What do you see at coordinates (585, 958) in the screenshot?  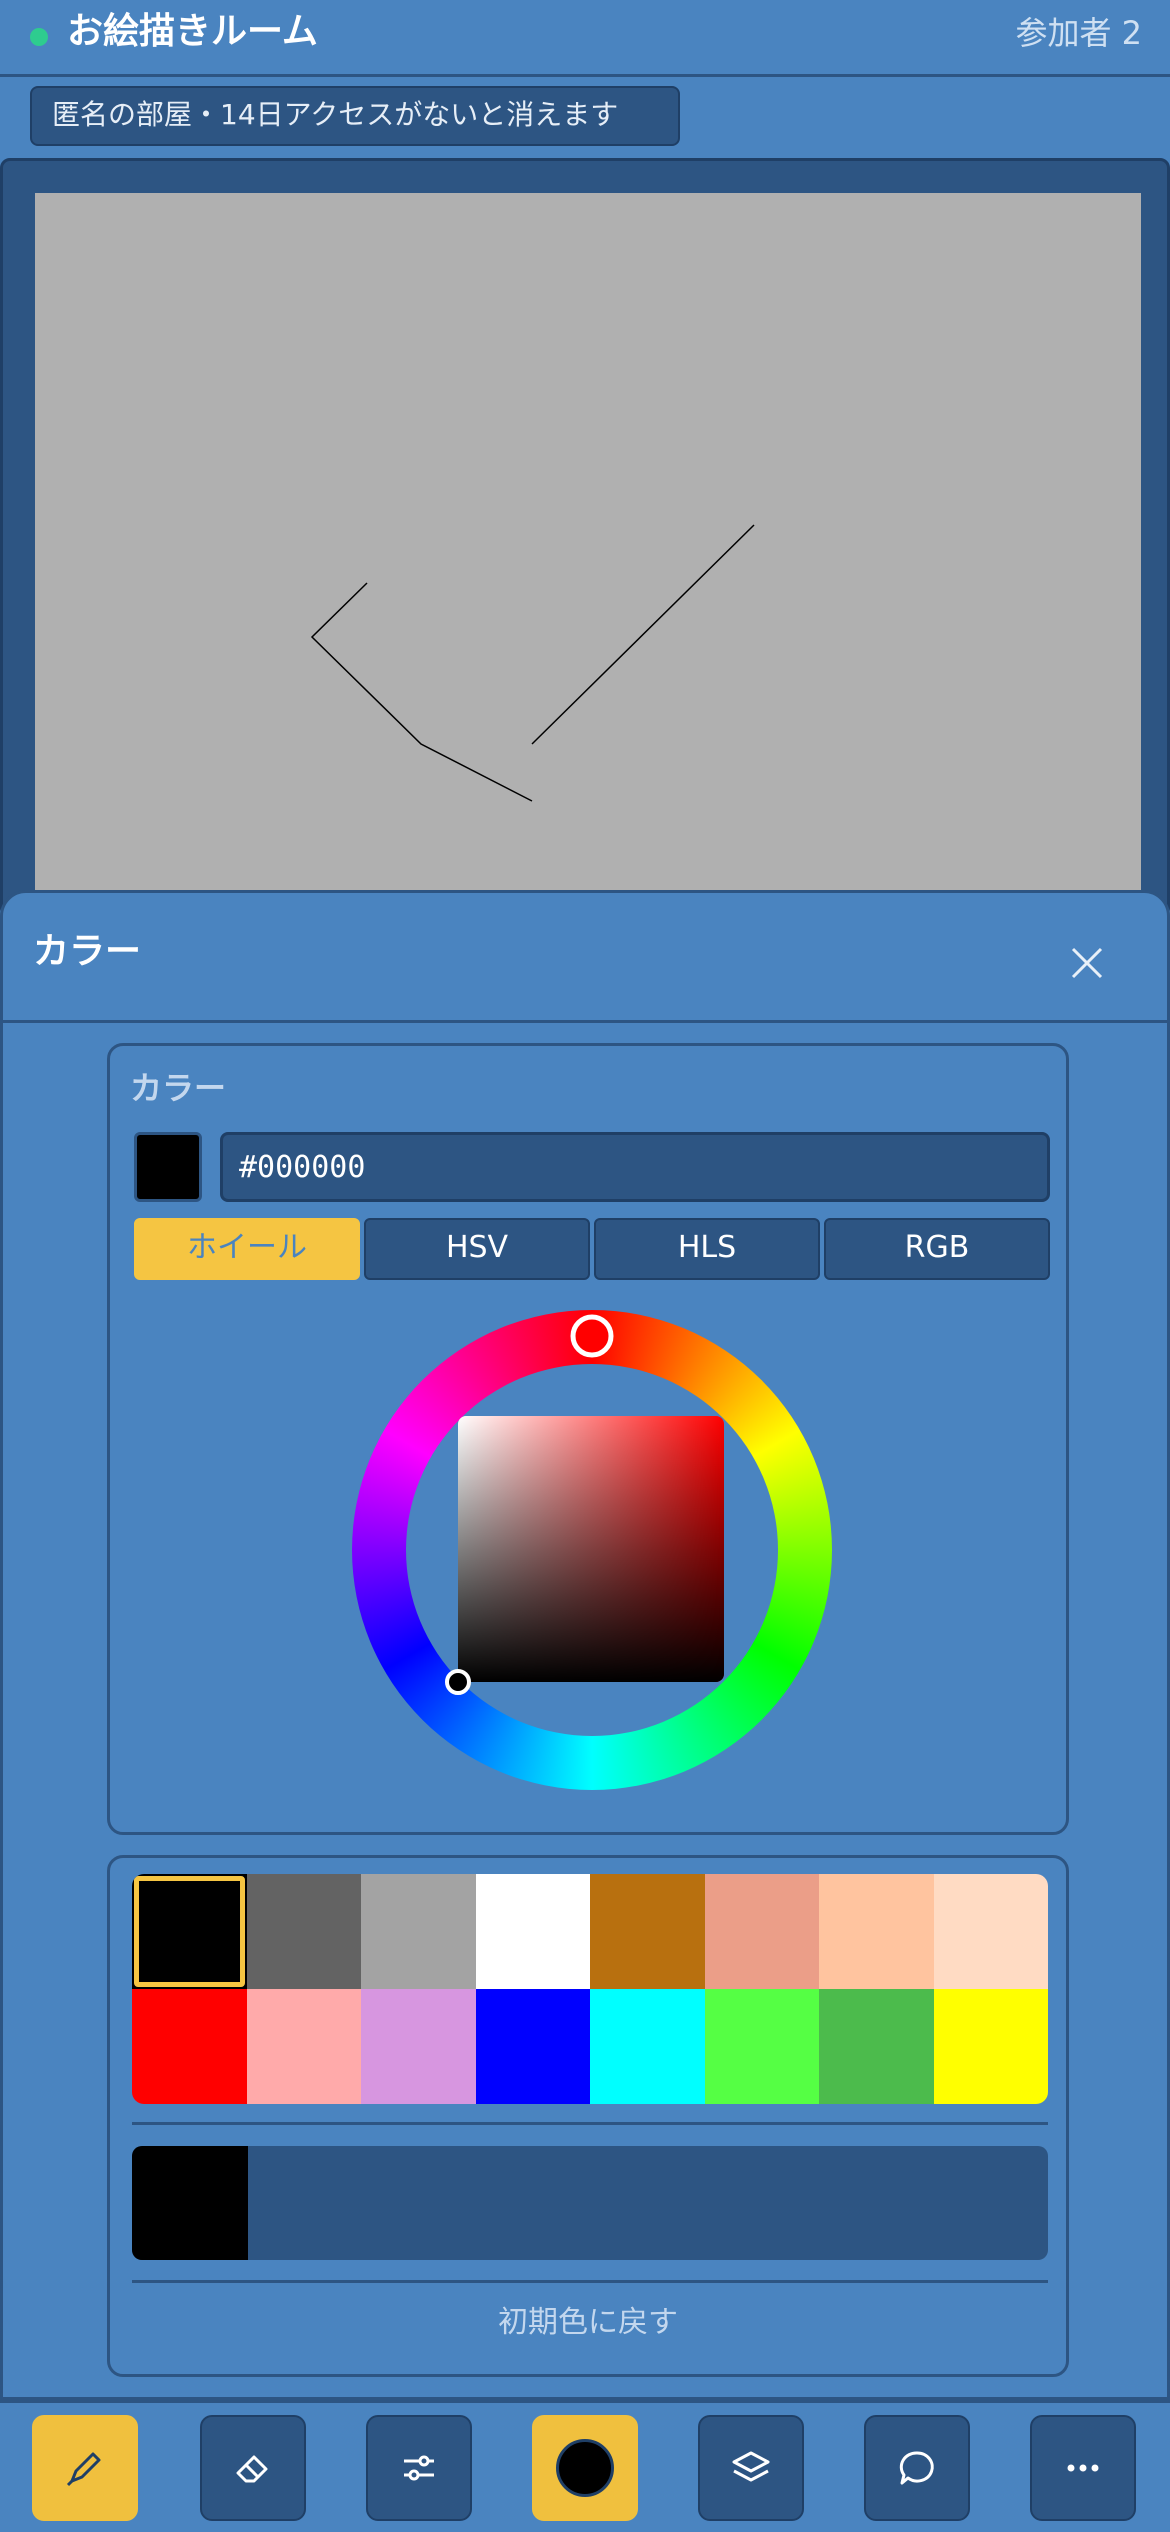 I see `sheet-header: カラー` at bounding box center [585, 958].